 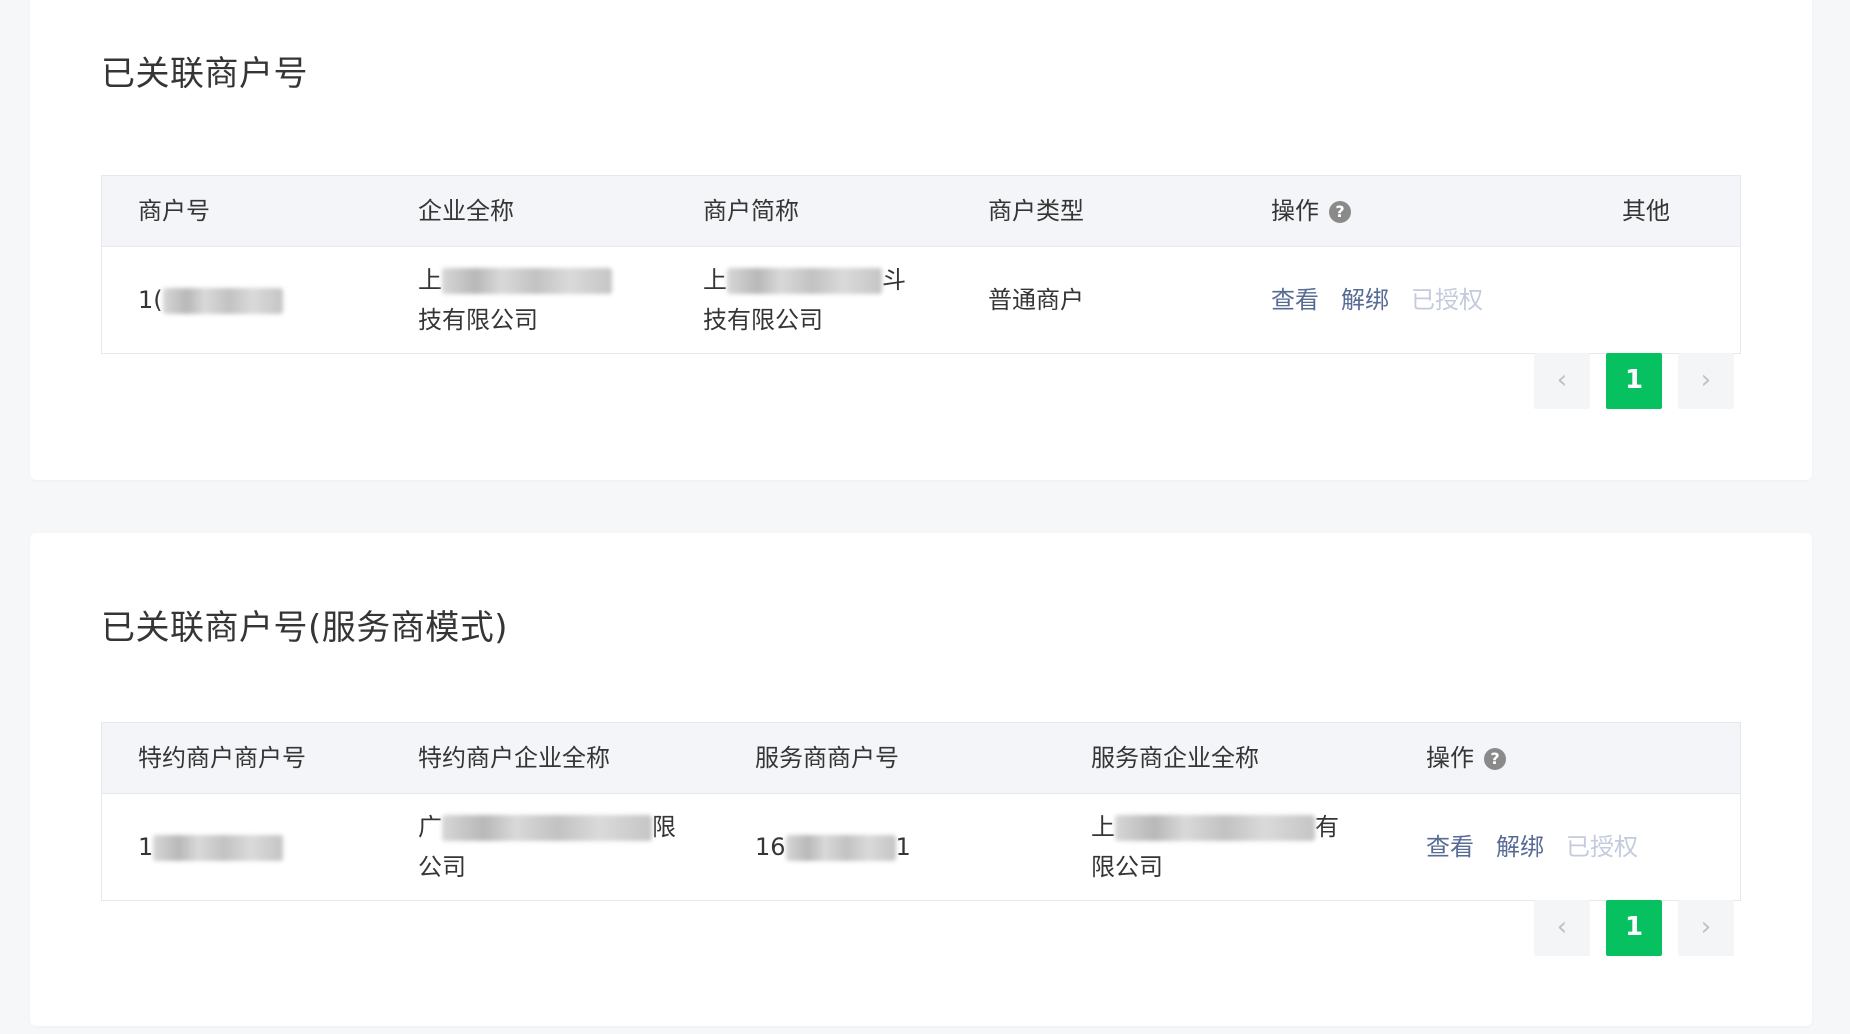 What do you see at coordinates (430, 827) in the screenshot?
I see `sub-company-start: 广` at bounding box center [430, 827].